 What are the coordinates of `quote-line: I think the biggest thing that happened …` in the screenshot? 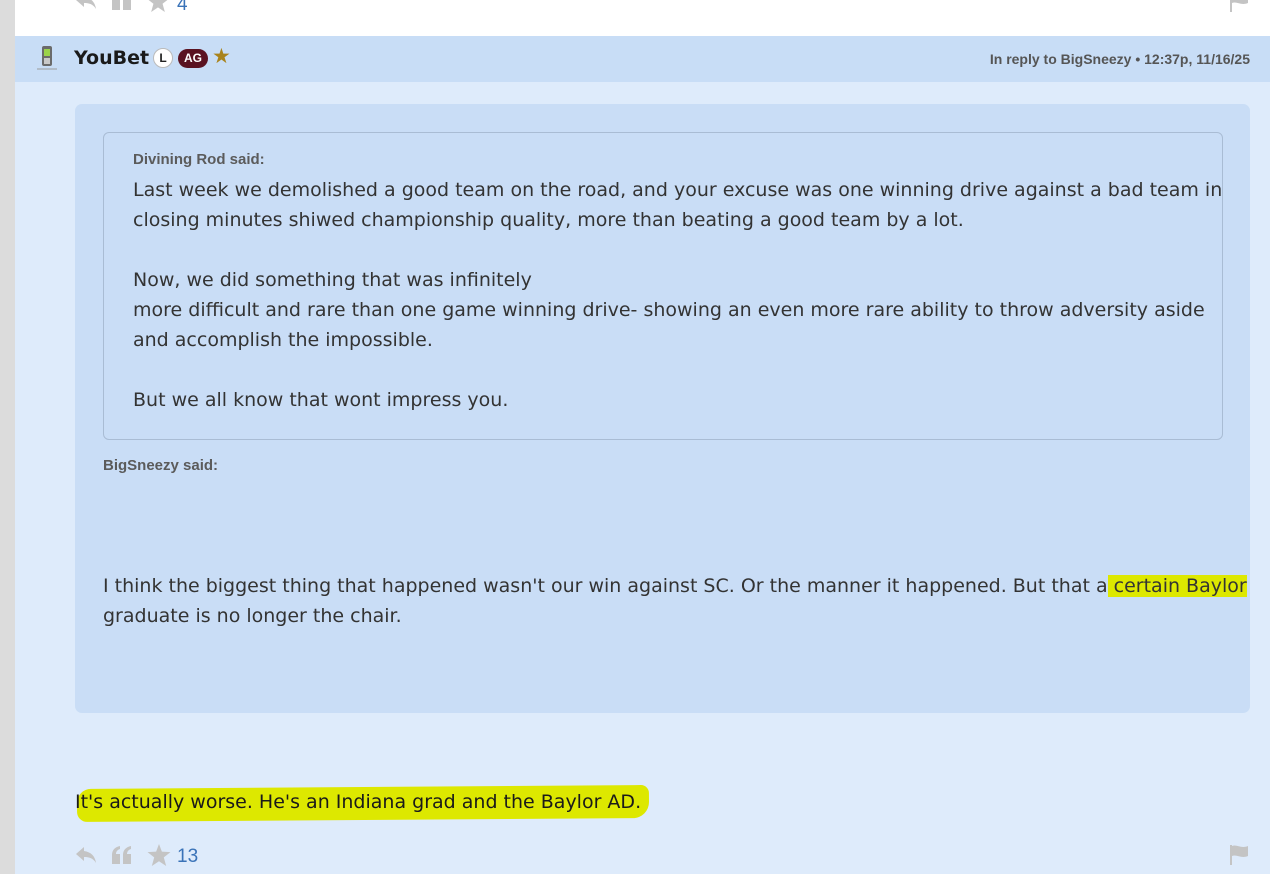 It's located at (675, 586).